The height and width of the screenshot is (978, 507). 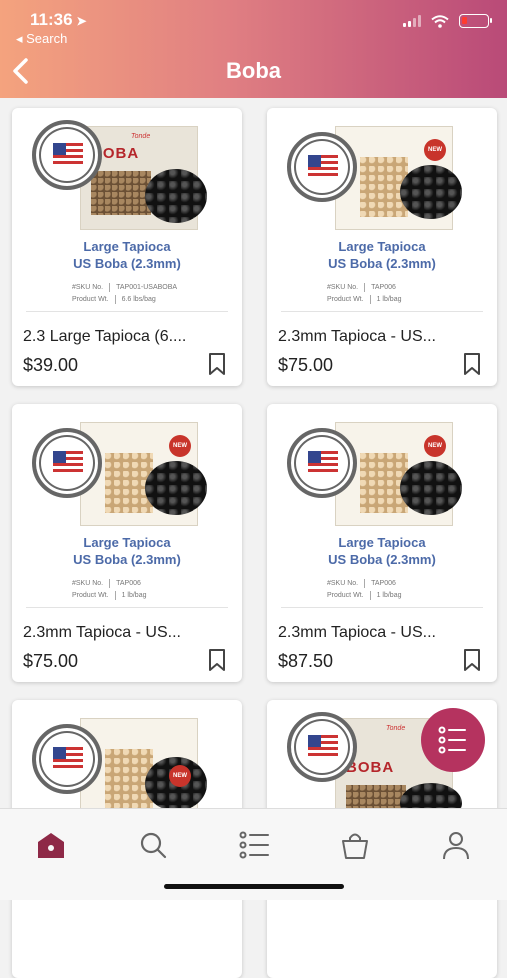 I want to click on cellular-signal-icon, so click(x=412, y=21).